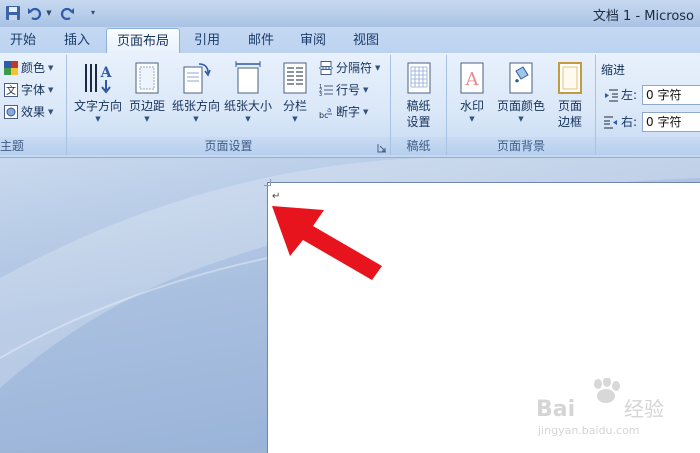  What do you see at coordinates (97, 106) in the screenshot?
I see `text-direction-label: 文字方向` at bounding box center [97, 106].